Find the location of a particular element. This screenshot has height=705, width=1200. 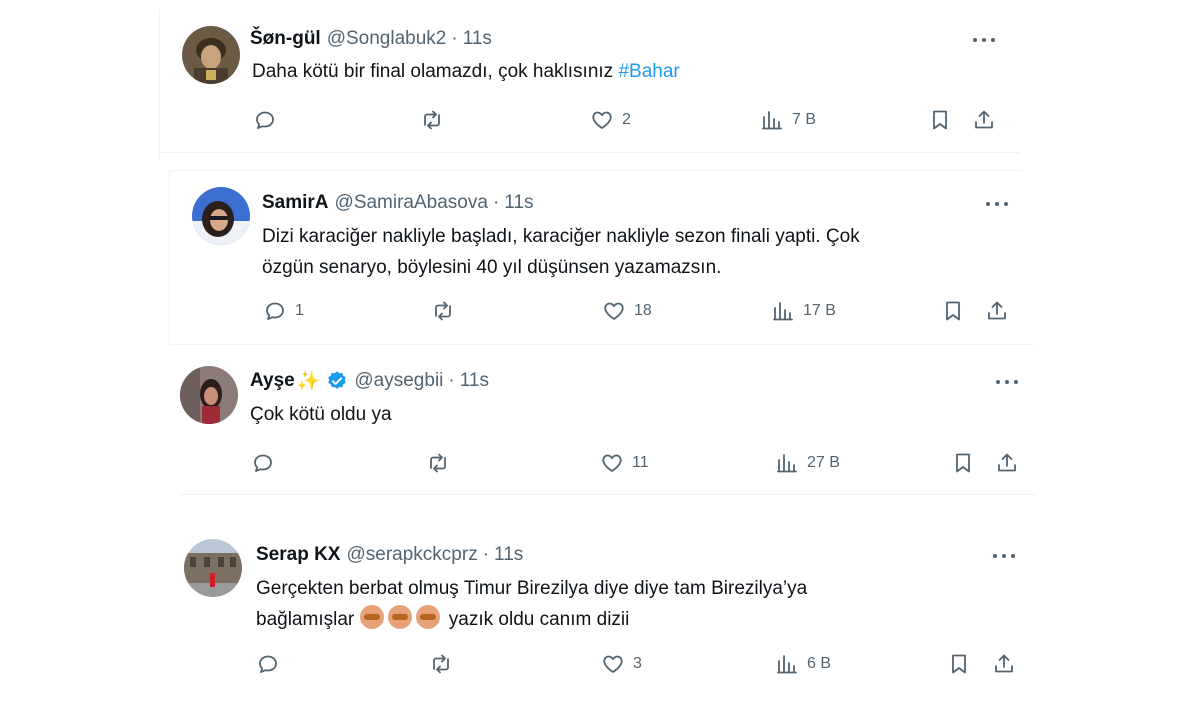

like-count: 11 is located at coordinates (640, 462).